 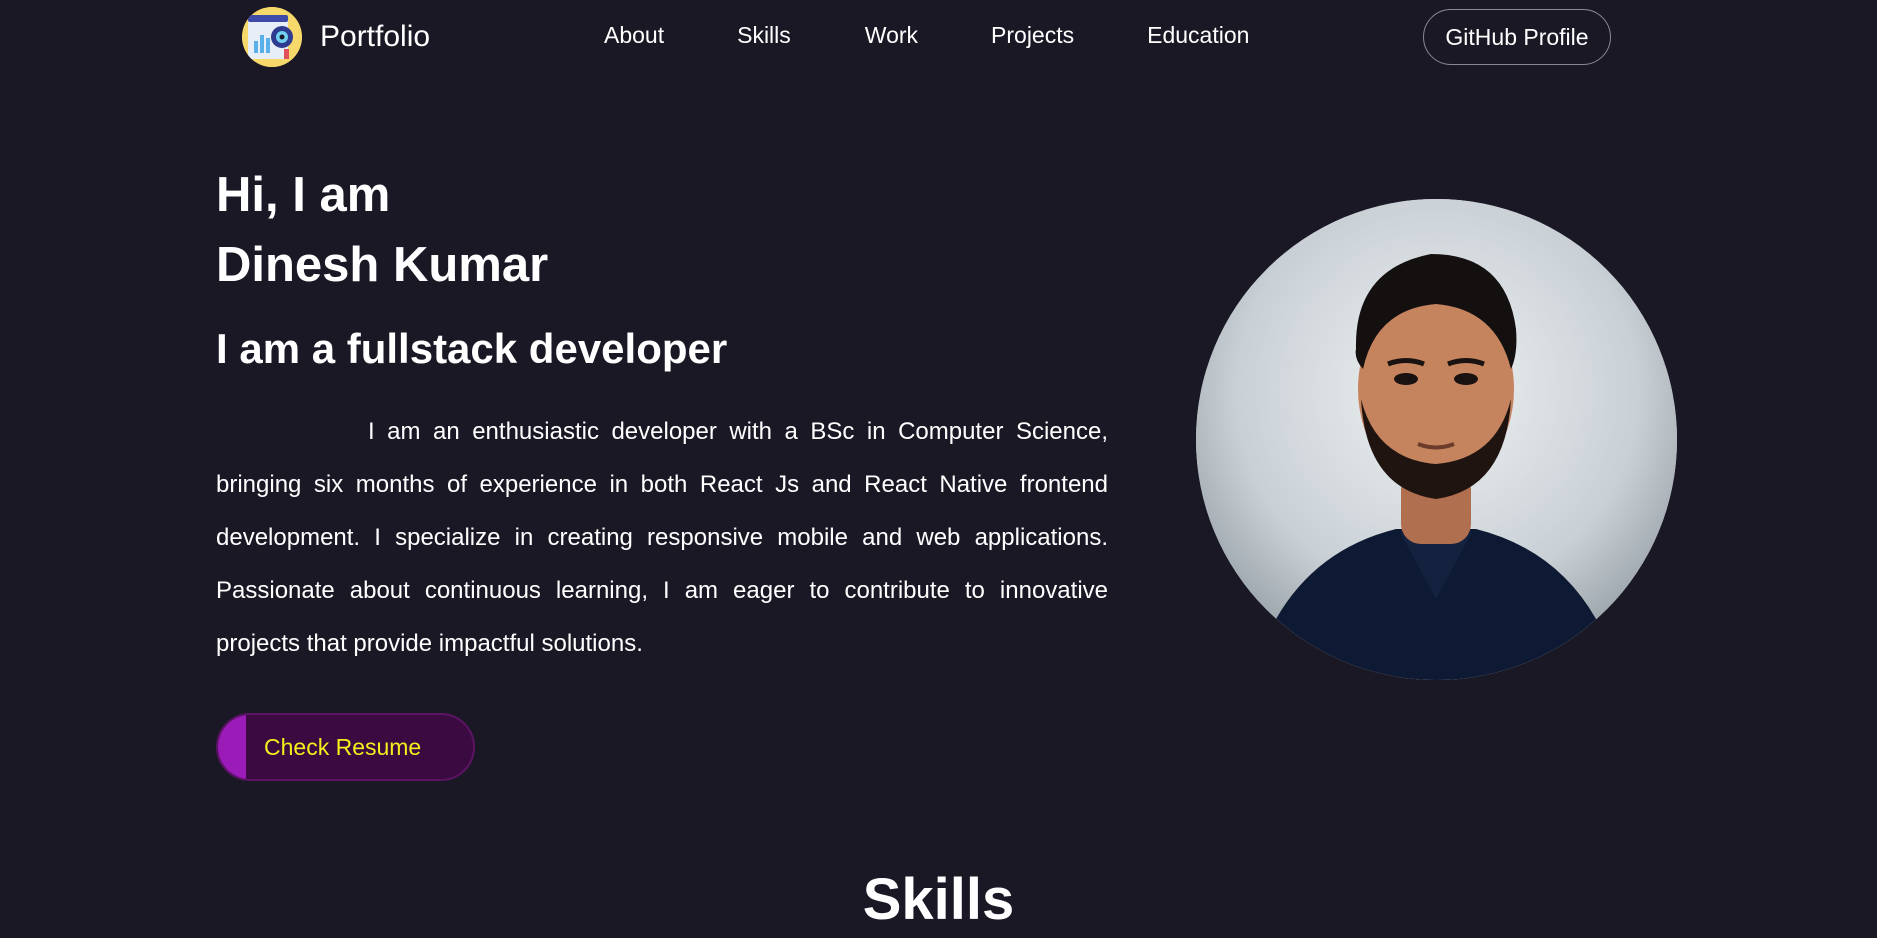 I want to click on nav-links: About Skills Work Projects Education, so click(x=926, y=35).